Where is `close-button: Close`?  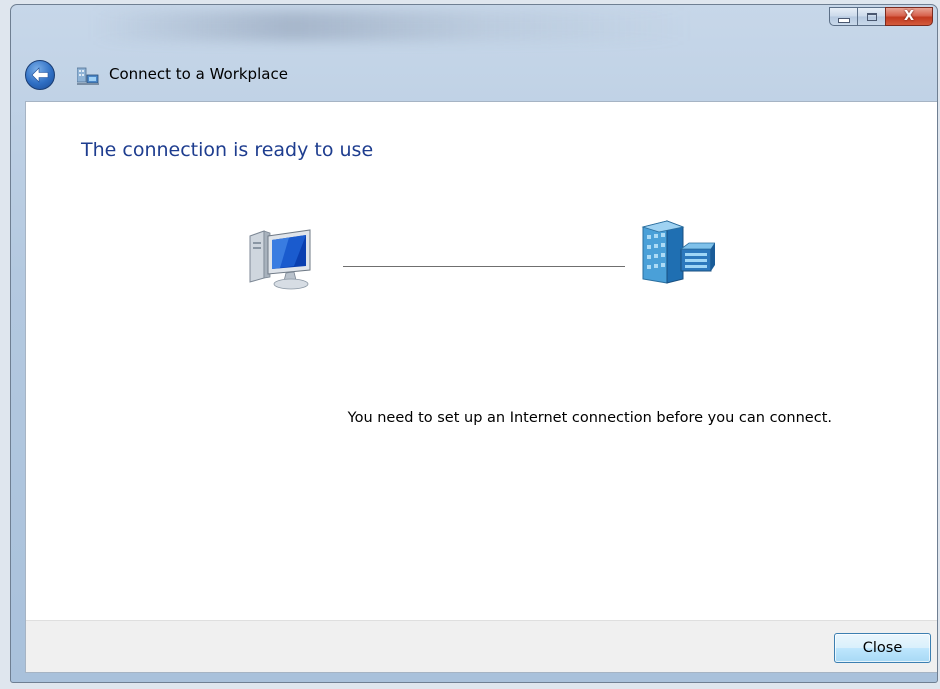 close-button: Close is located at coordinates (882, 648).